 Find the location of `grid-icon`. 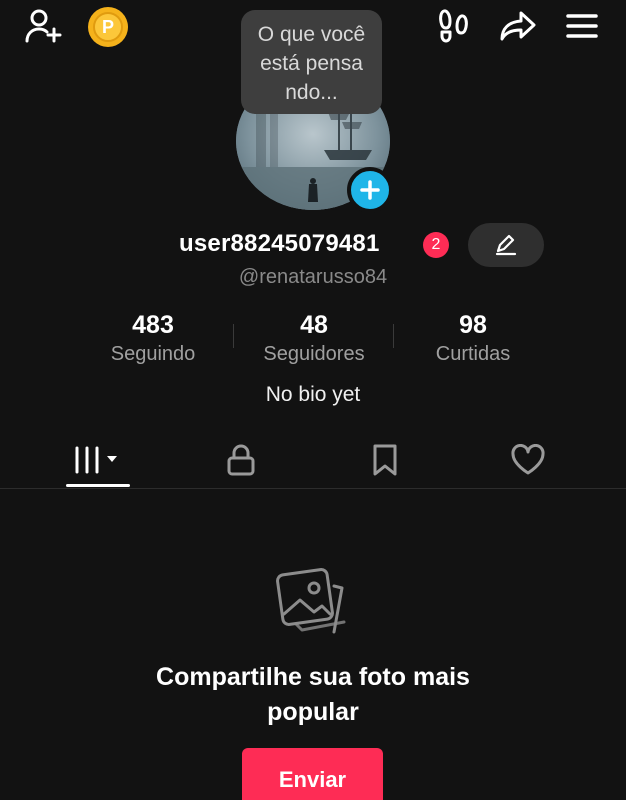

grid-icon is located at coordinates (96, 460).